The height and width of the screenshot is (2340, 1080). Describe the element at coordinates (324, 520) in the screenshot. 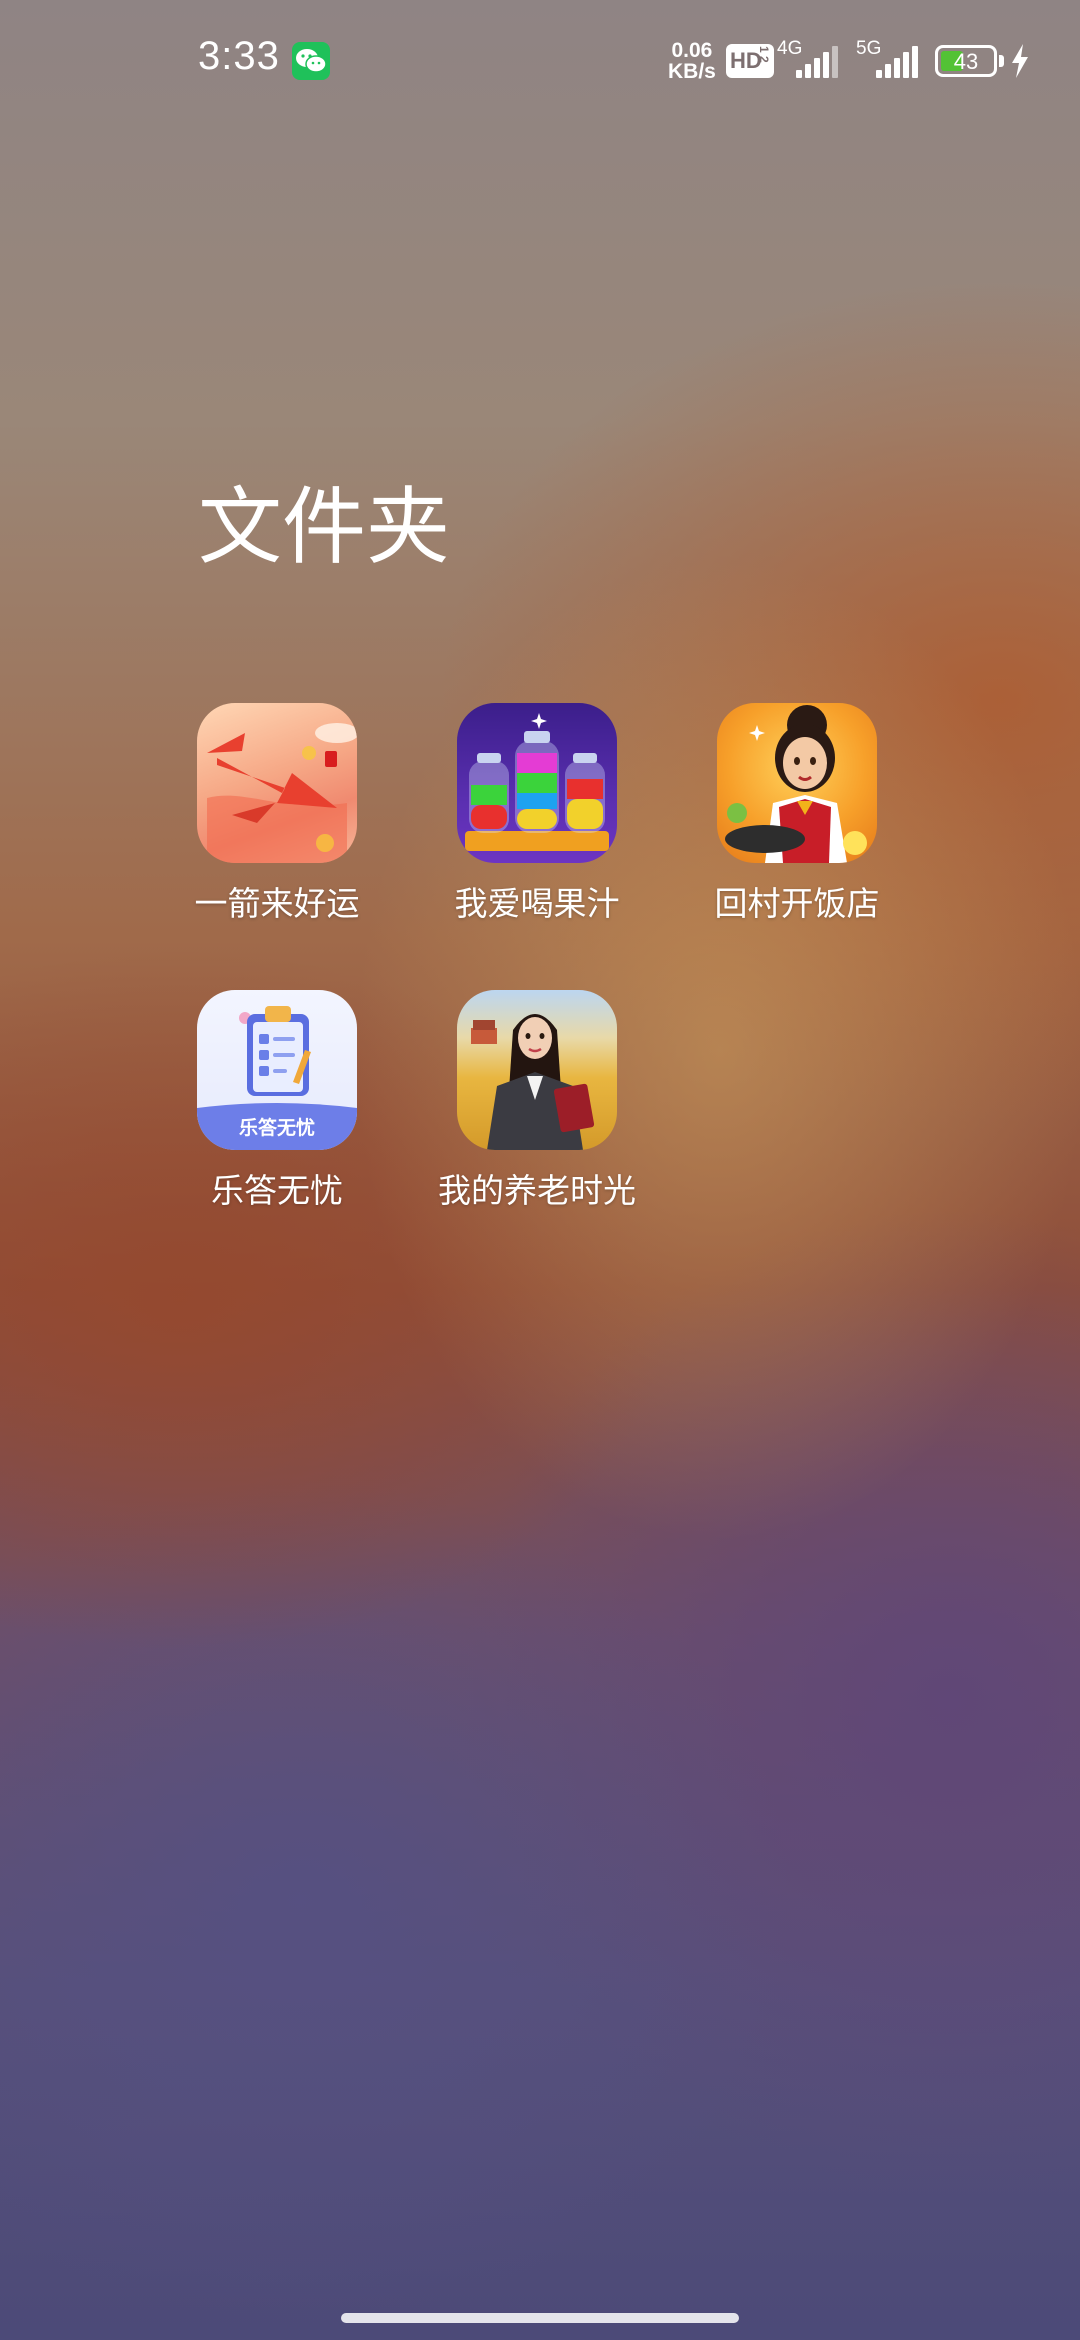

I see `folder-title: 文件夹` at that location.